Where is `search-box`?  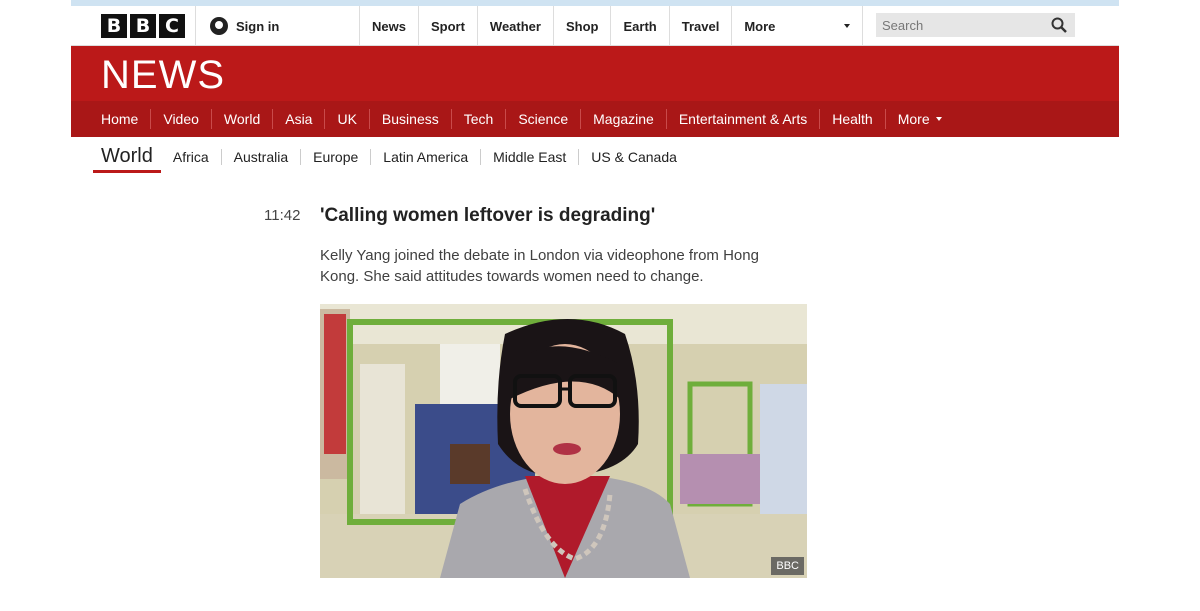
search-box is located at coordinates (975, 25).